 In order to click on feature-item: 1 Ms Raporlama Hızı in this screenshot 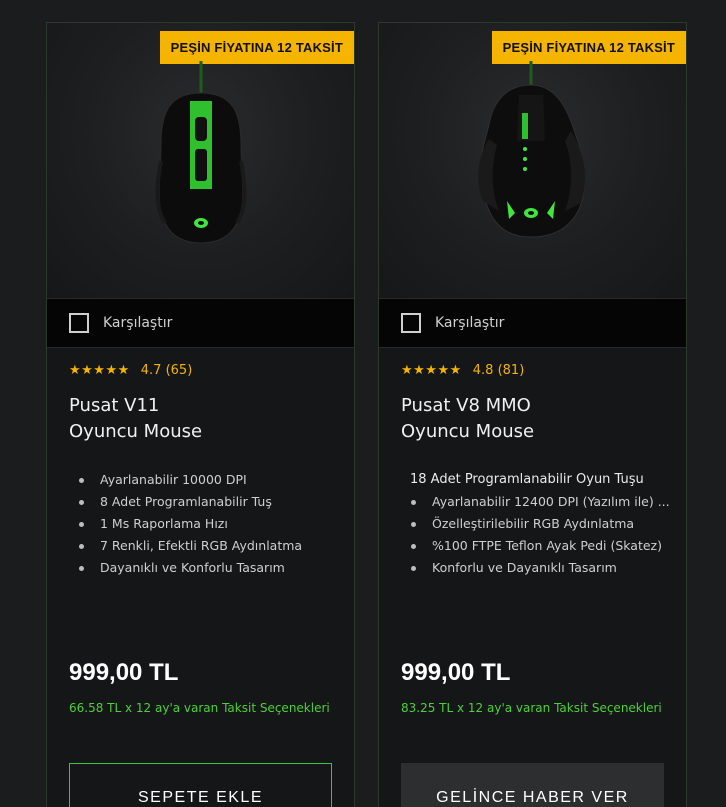, I will do `click(204, 524)`.